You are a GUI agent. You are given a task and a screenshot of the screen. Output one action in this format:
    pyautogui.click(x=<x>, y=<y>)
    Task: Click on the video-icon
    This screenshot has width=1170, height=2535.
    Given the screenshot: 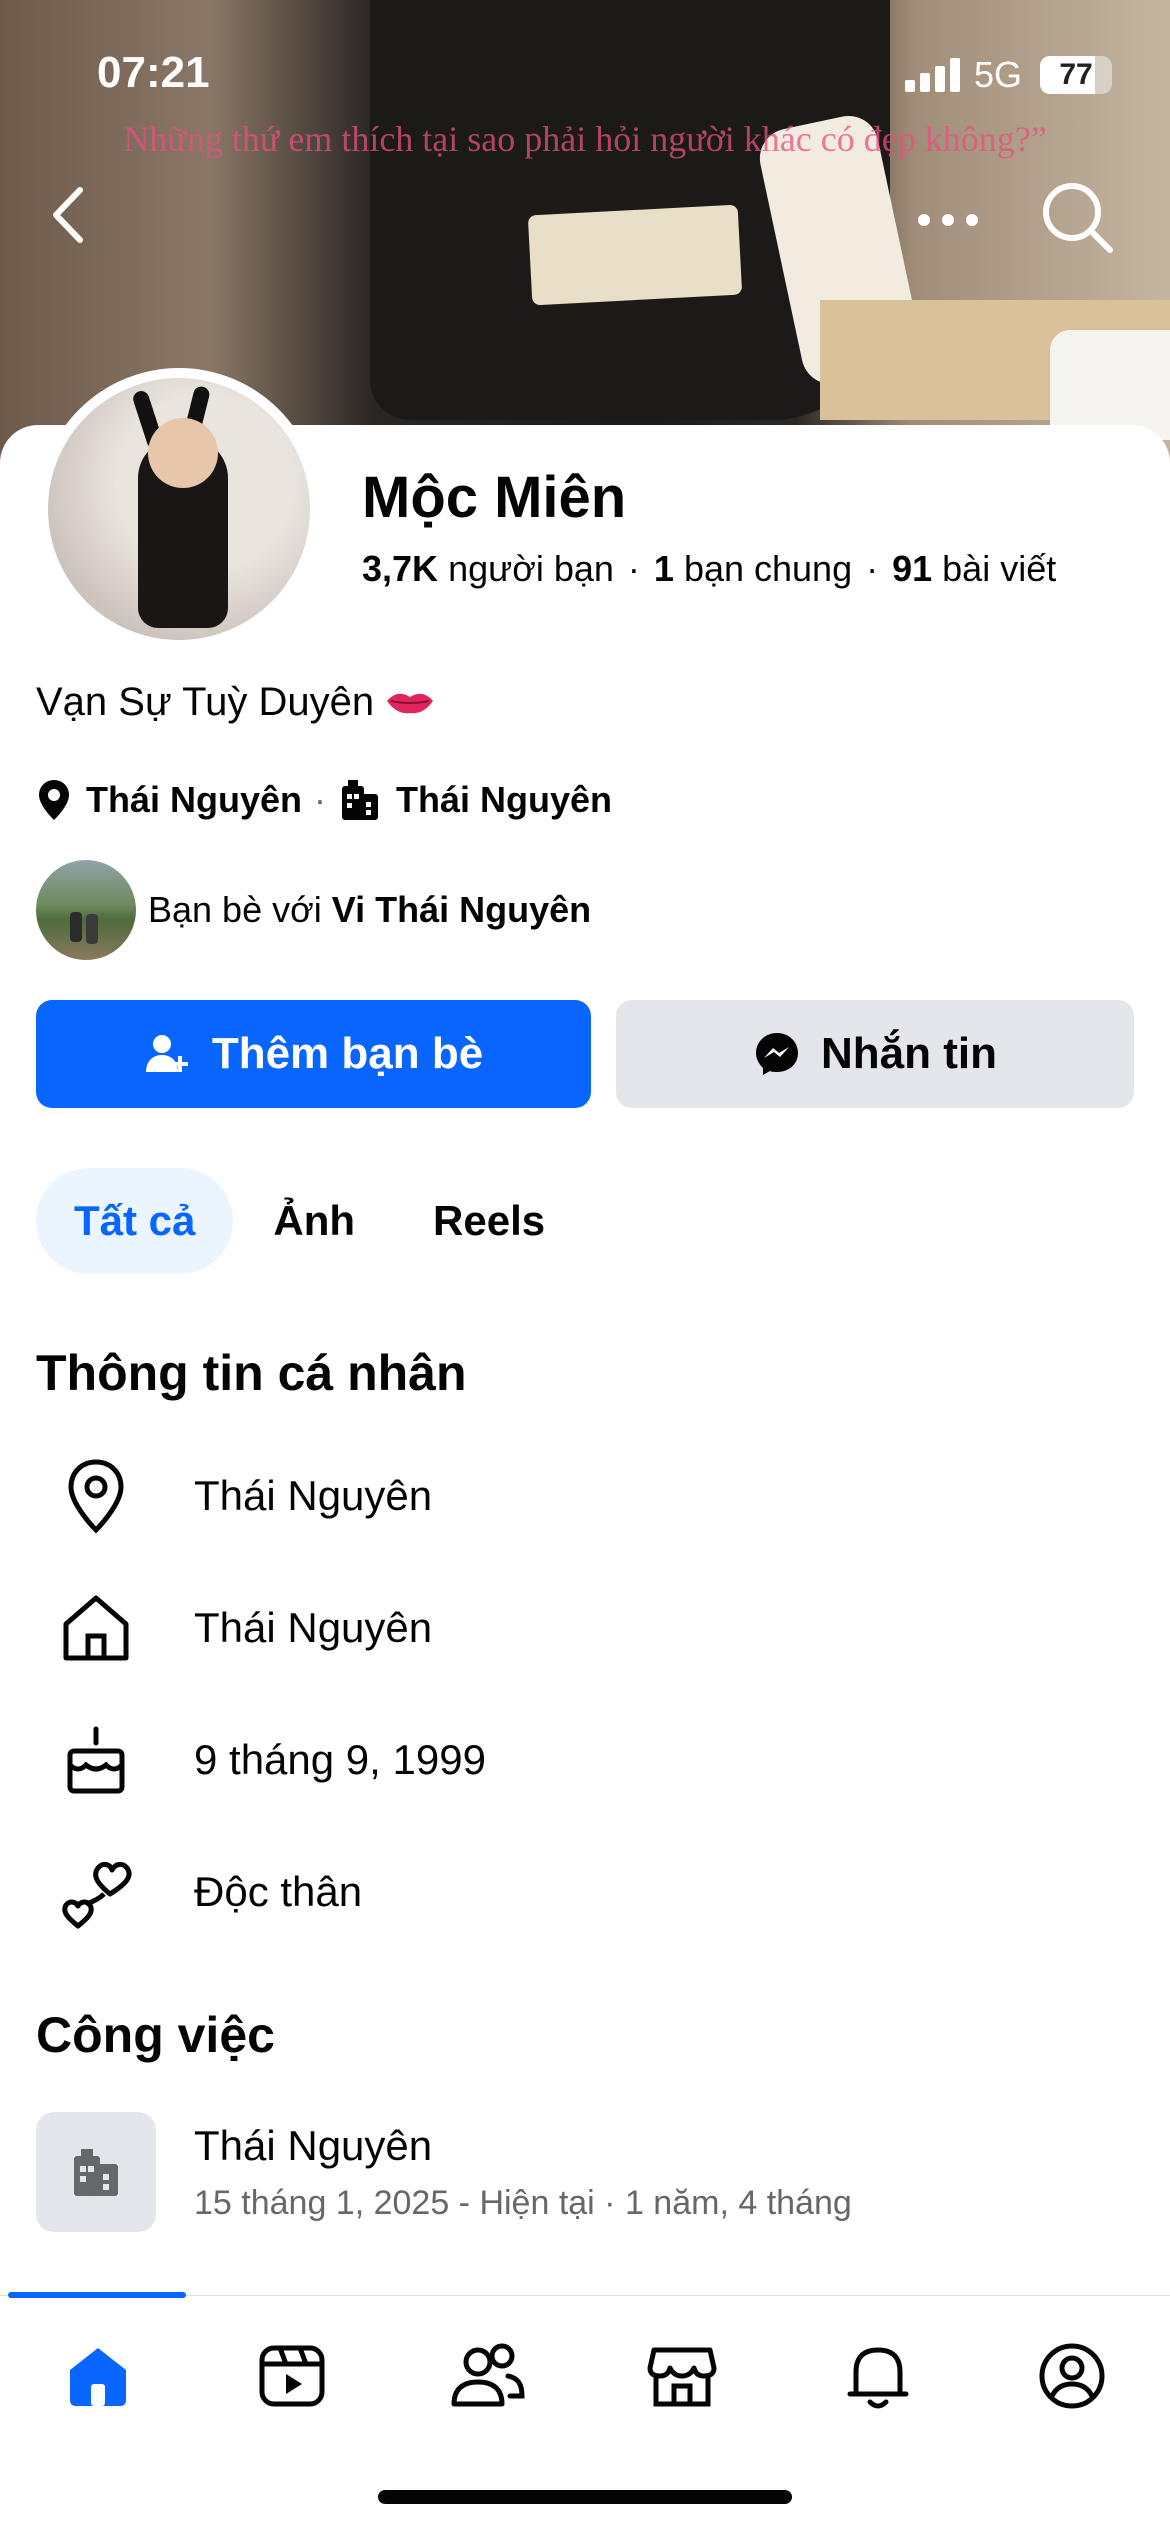 What is the action you would take?
    pyautogui.click(x=292, y=2376)
    